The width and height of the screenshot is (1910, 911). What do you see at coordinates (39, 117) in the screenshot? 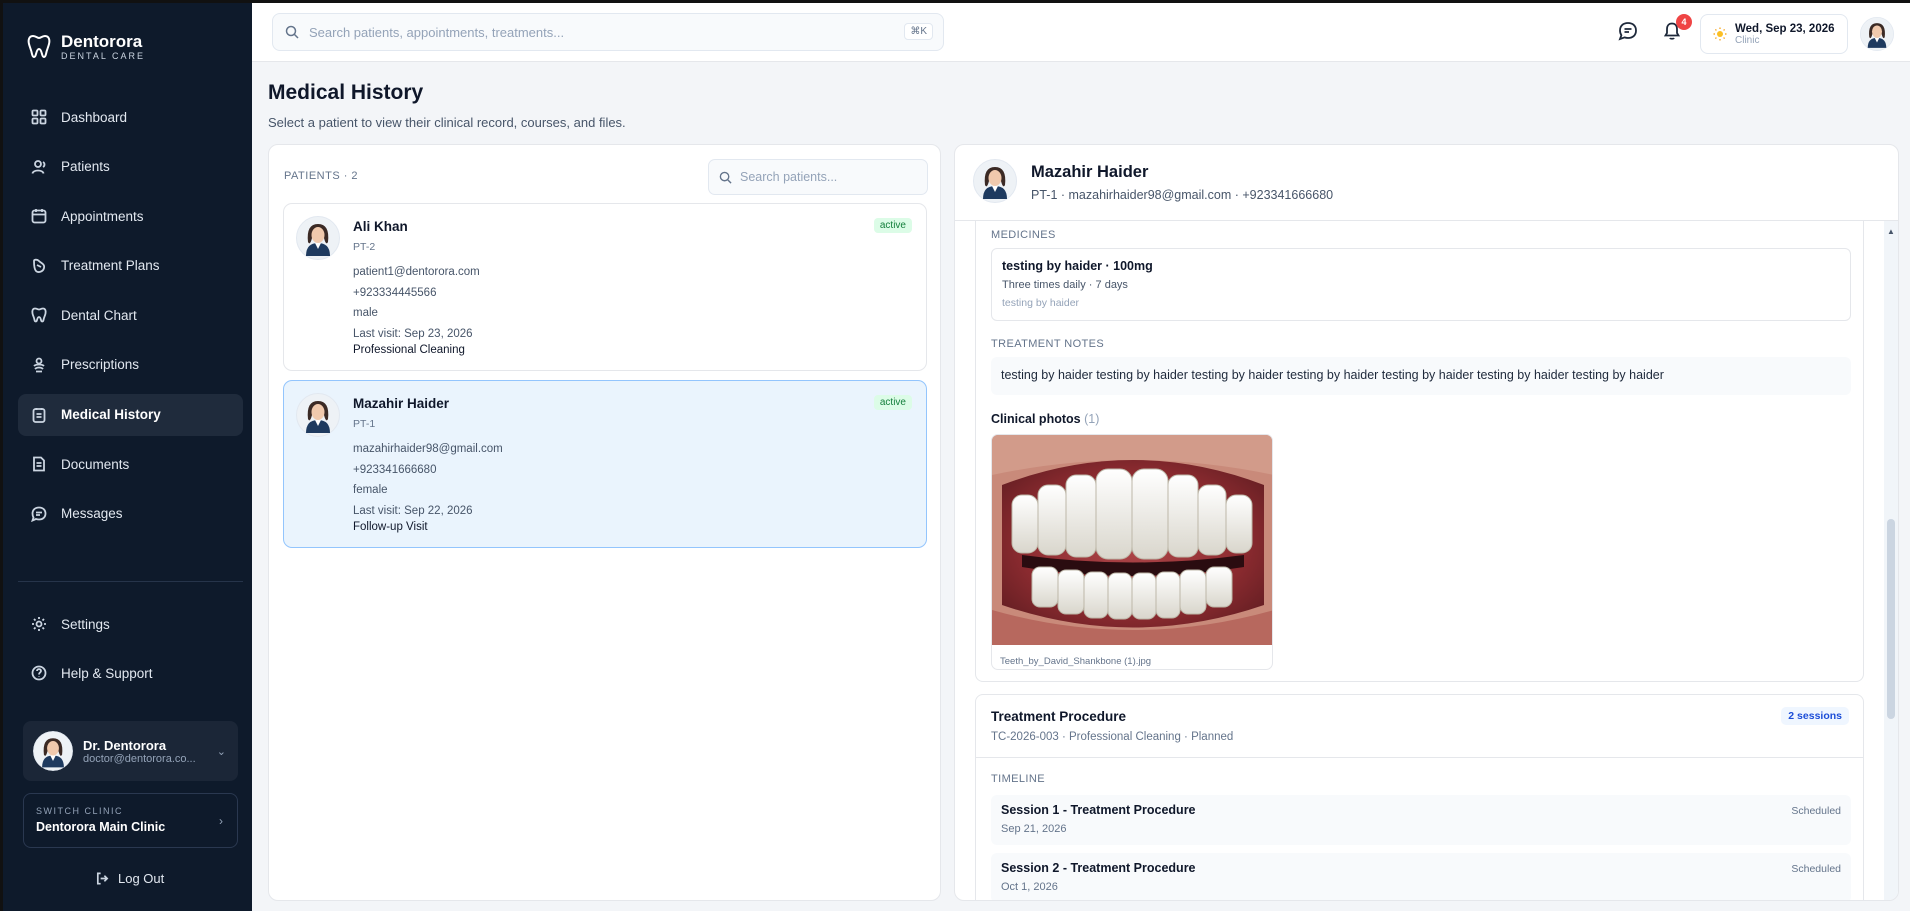
I see `grid-icon` at bounding box center [39, 117].